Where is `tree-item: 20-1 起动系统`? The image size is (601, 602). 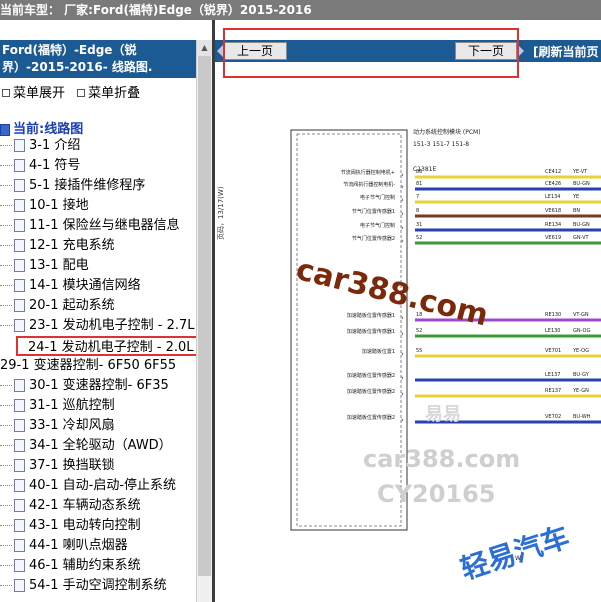 tree-item: 20-1 起动系统 is located at coordinates (57, 306).